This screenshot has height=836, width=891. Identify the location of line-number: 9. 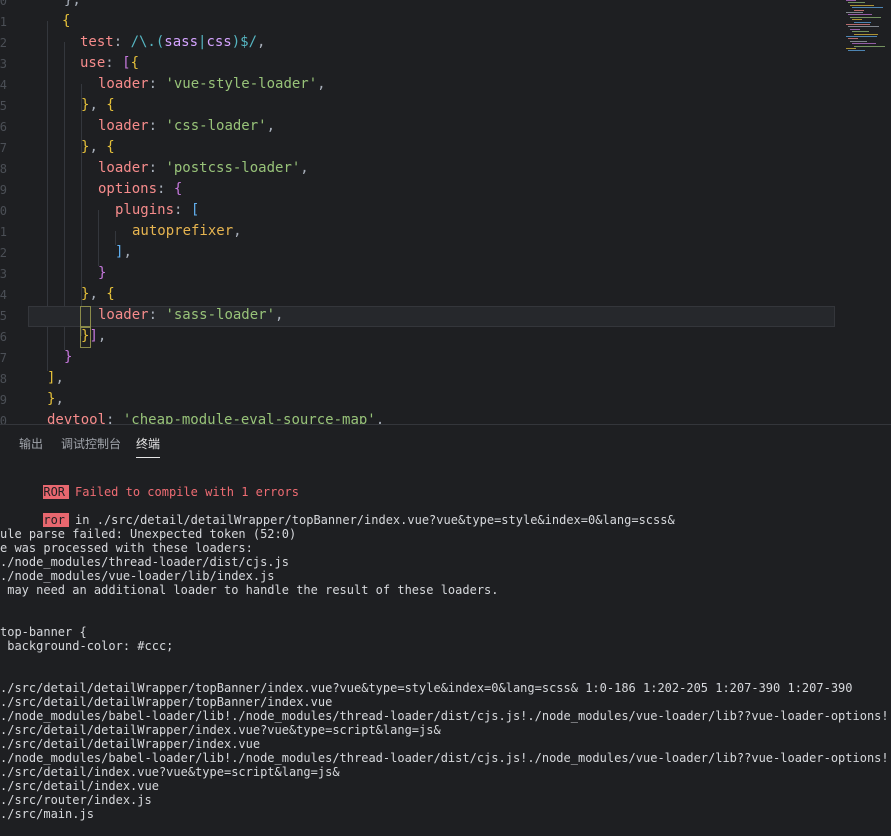
(3, 190).